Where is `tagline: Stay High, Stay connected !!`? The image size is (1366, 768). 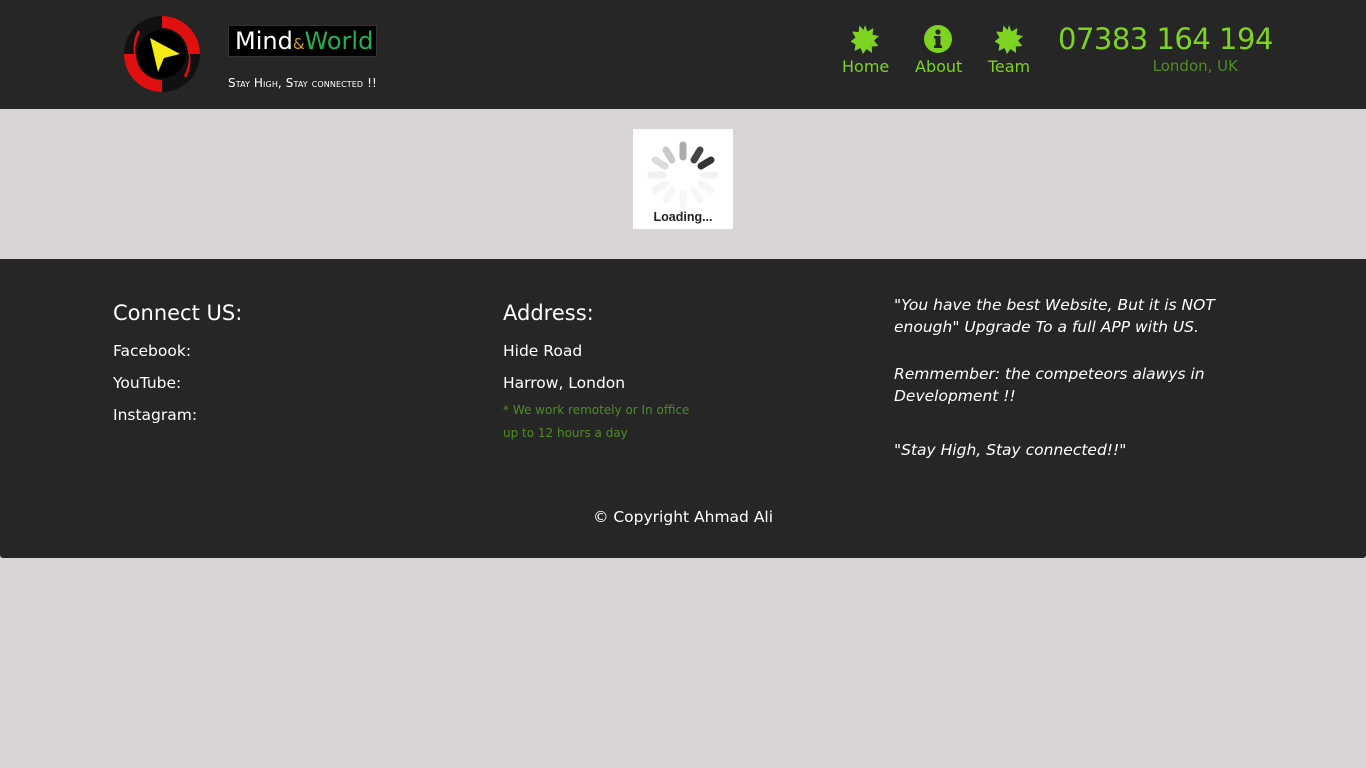
tagline: Stay High, Stay connected !! is located at coordinates (302, 83).